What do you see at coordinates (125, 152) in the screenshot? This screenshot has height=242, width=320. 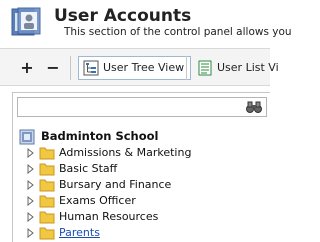 I see `tree-item-label: Admissions & Marketing` at bounding box center [125, 152].